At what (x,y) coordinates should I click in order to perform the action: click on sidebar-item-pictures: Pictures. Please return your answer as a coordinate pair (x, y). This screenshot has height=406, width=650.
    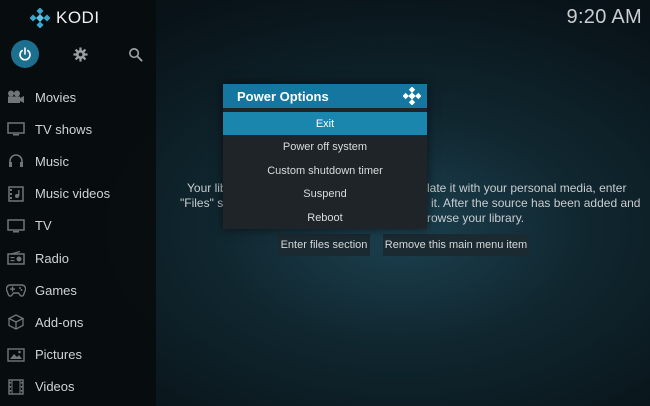
    Looking at the image, I should click on (78, 355).